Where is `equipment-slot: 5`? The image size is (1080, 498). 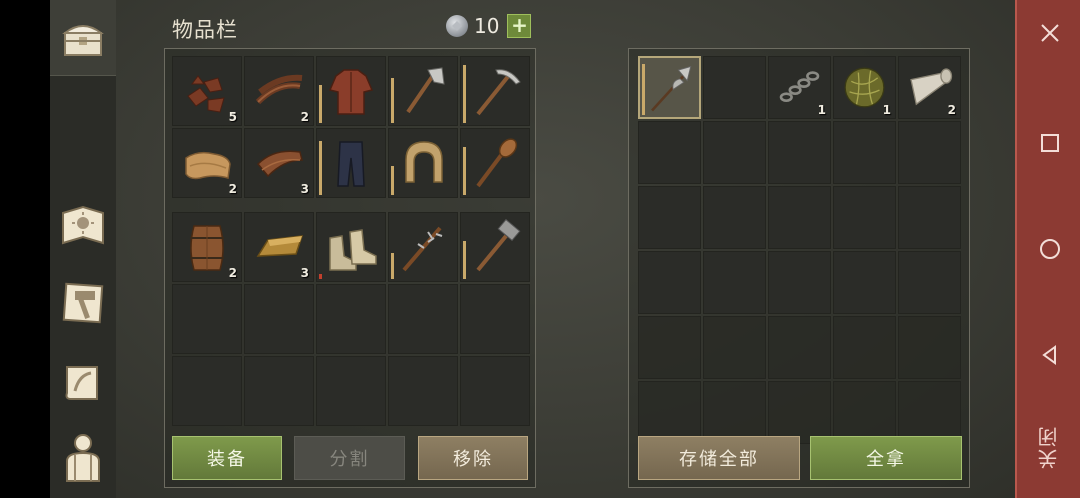 equipment-slot: 5 is located at coordinates (207, 91).